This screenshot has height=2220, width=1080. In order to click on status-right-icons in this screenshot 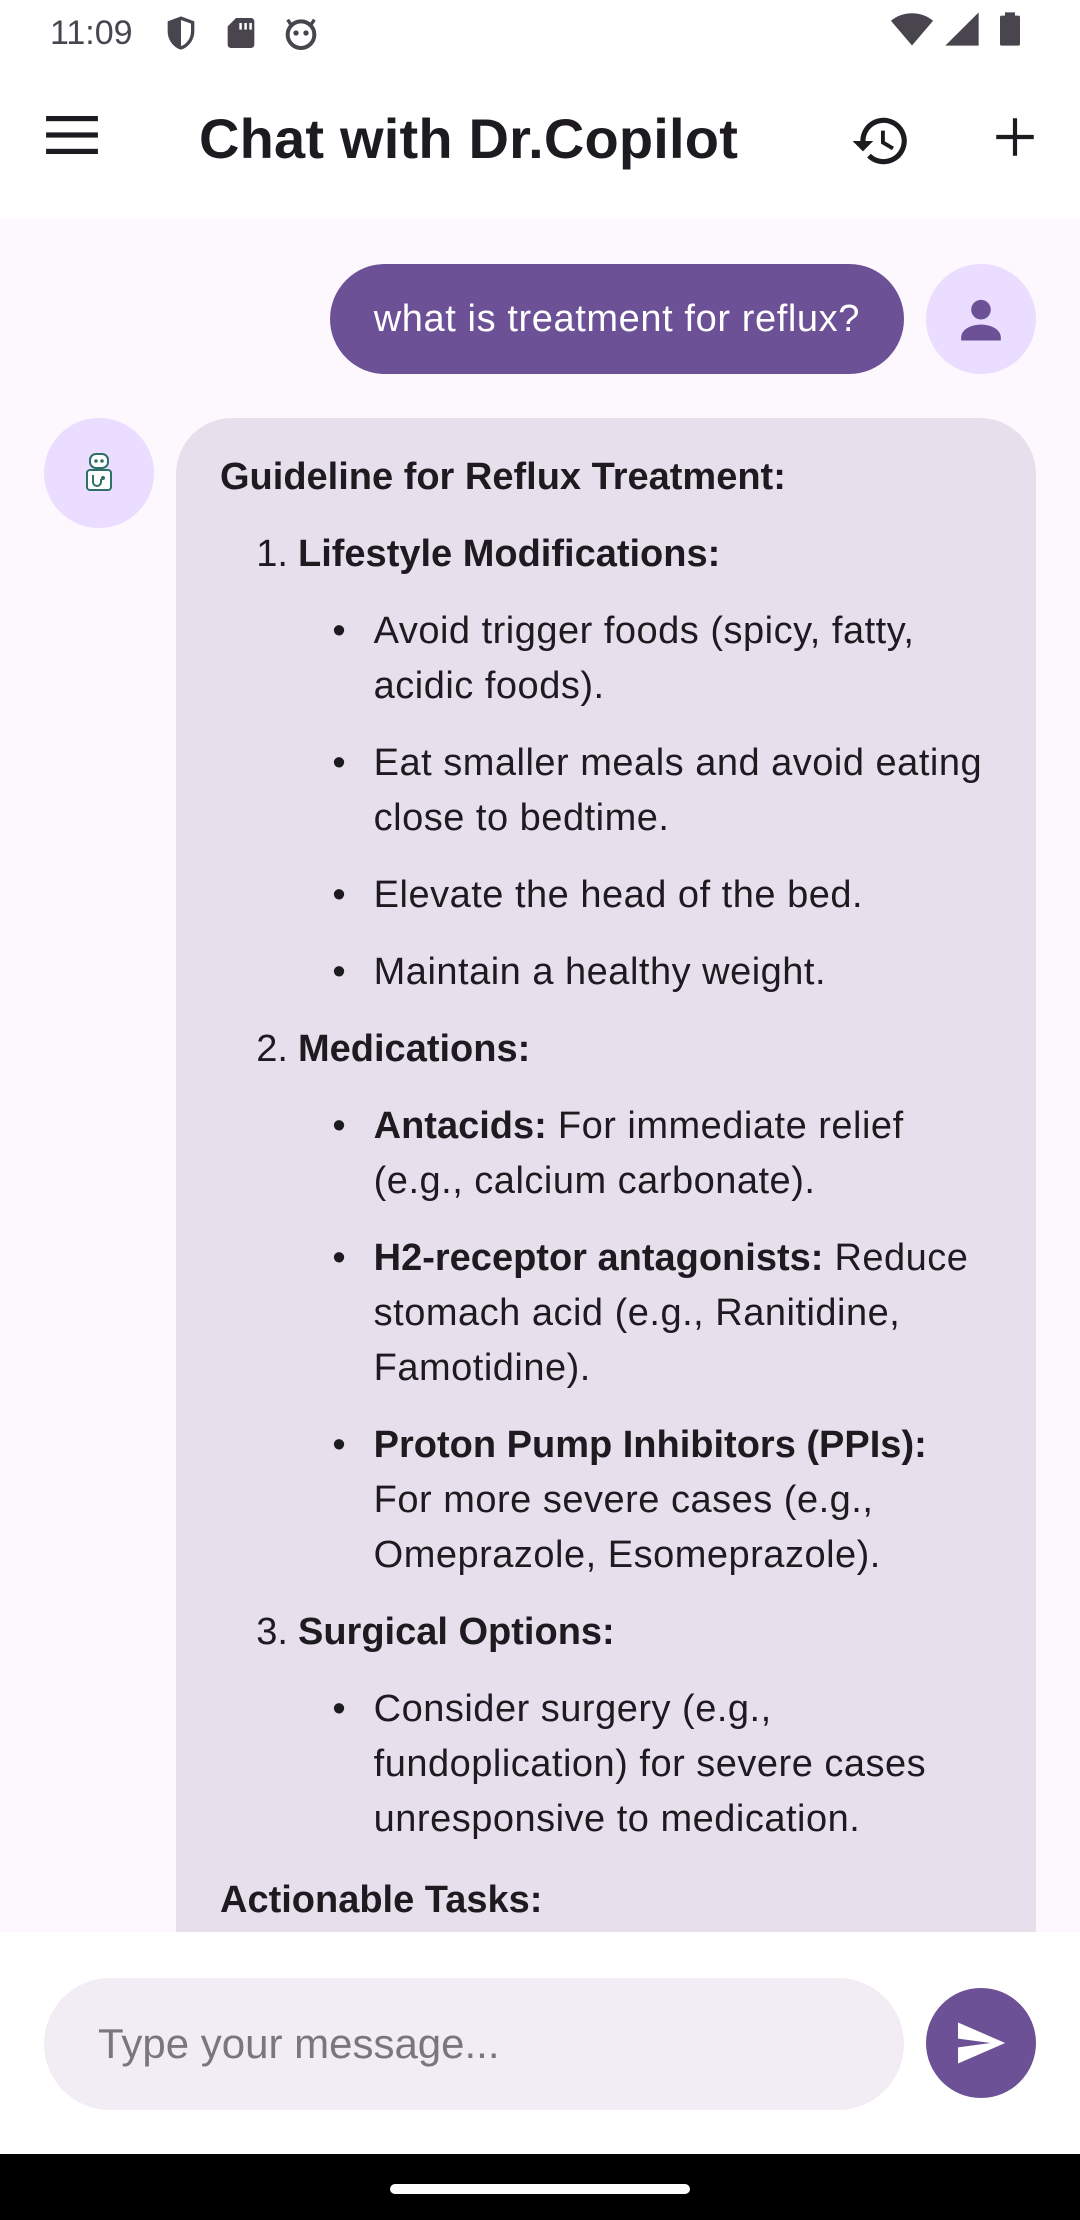, I will do `click(960, 33)`.